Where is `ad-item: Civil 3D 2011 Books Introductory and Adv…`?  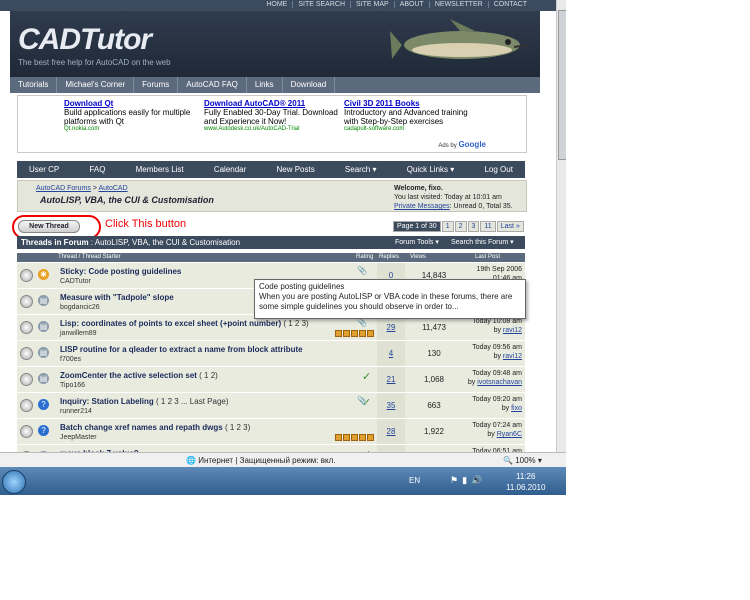 ad-item: Civil 3D 2011 Books Introductory and Adv… is located at coordinates (414, 115).